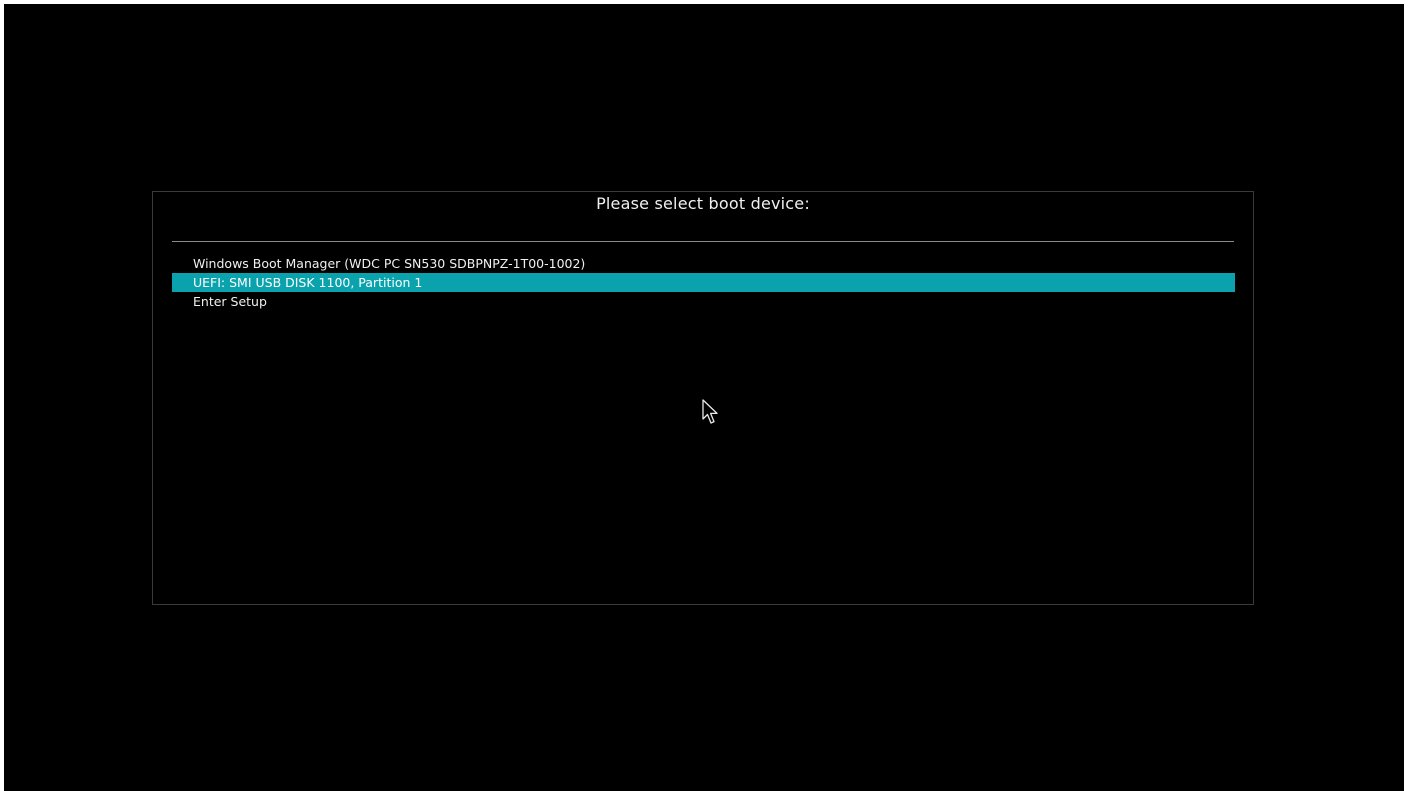 This screenshot has height=791, width=1416. What do you see at coordinates (703, 241) in the screenshot?
I see `title-divider` at bounding box center [703, 241].